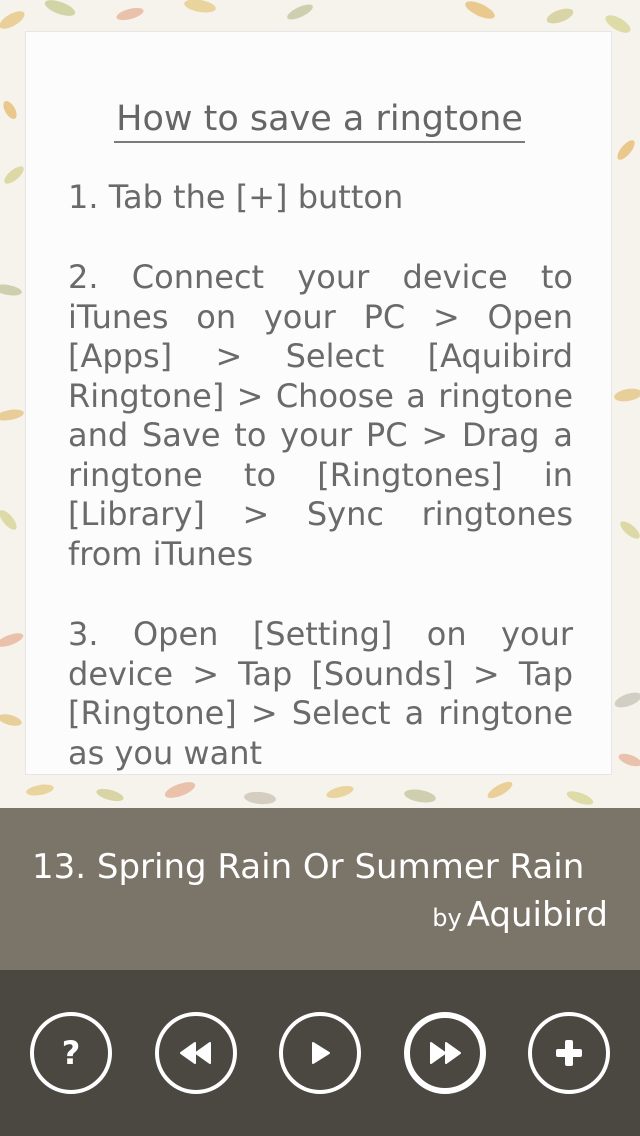  I want to click on help-icon: ?, so click(71, 1053).